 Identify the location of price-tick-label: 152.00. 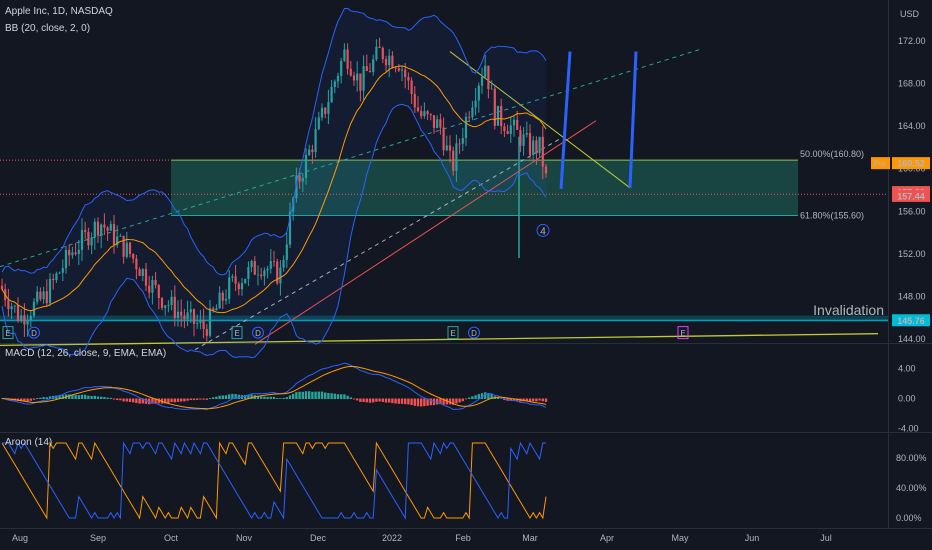
(912, 254).